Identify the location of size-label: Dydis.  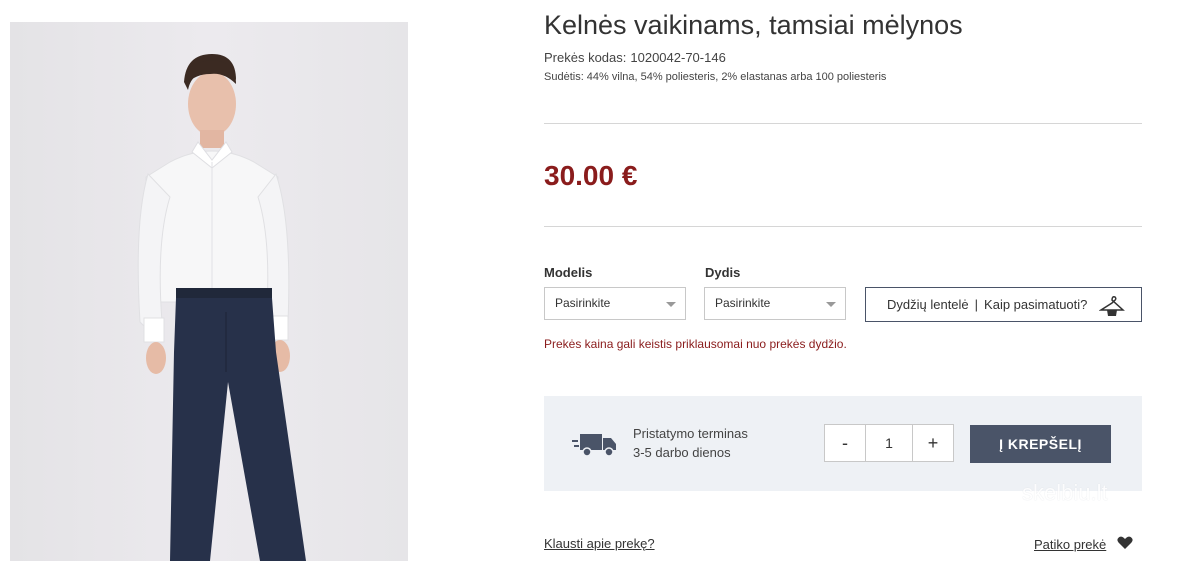
(723, 272).